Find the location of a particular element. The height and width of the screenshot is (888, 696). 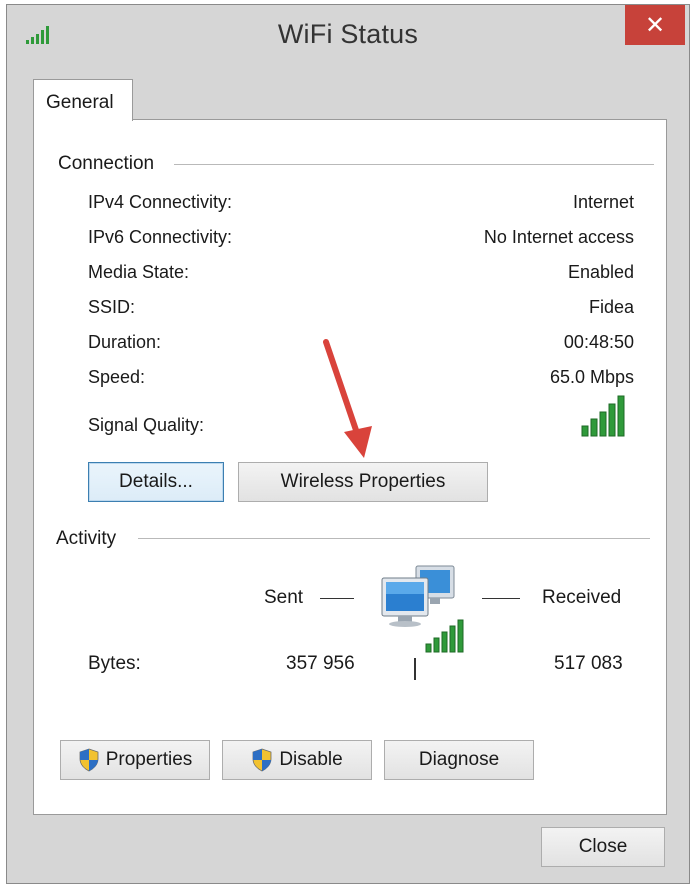

title-bar: WiFi Status ✕ is located at coordinates (348, 35).